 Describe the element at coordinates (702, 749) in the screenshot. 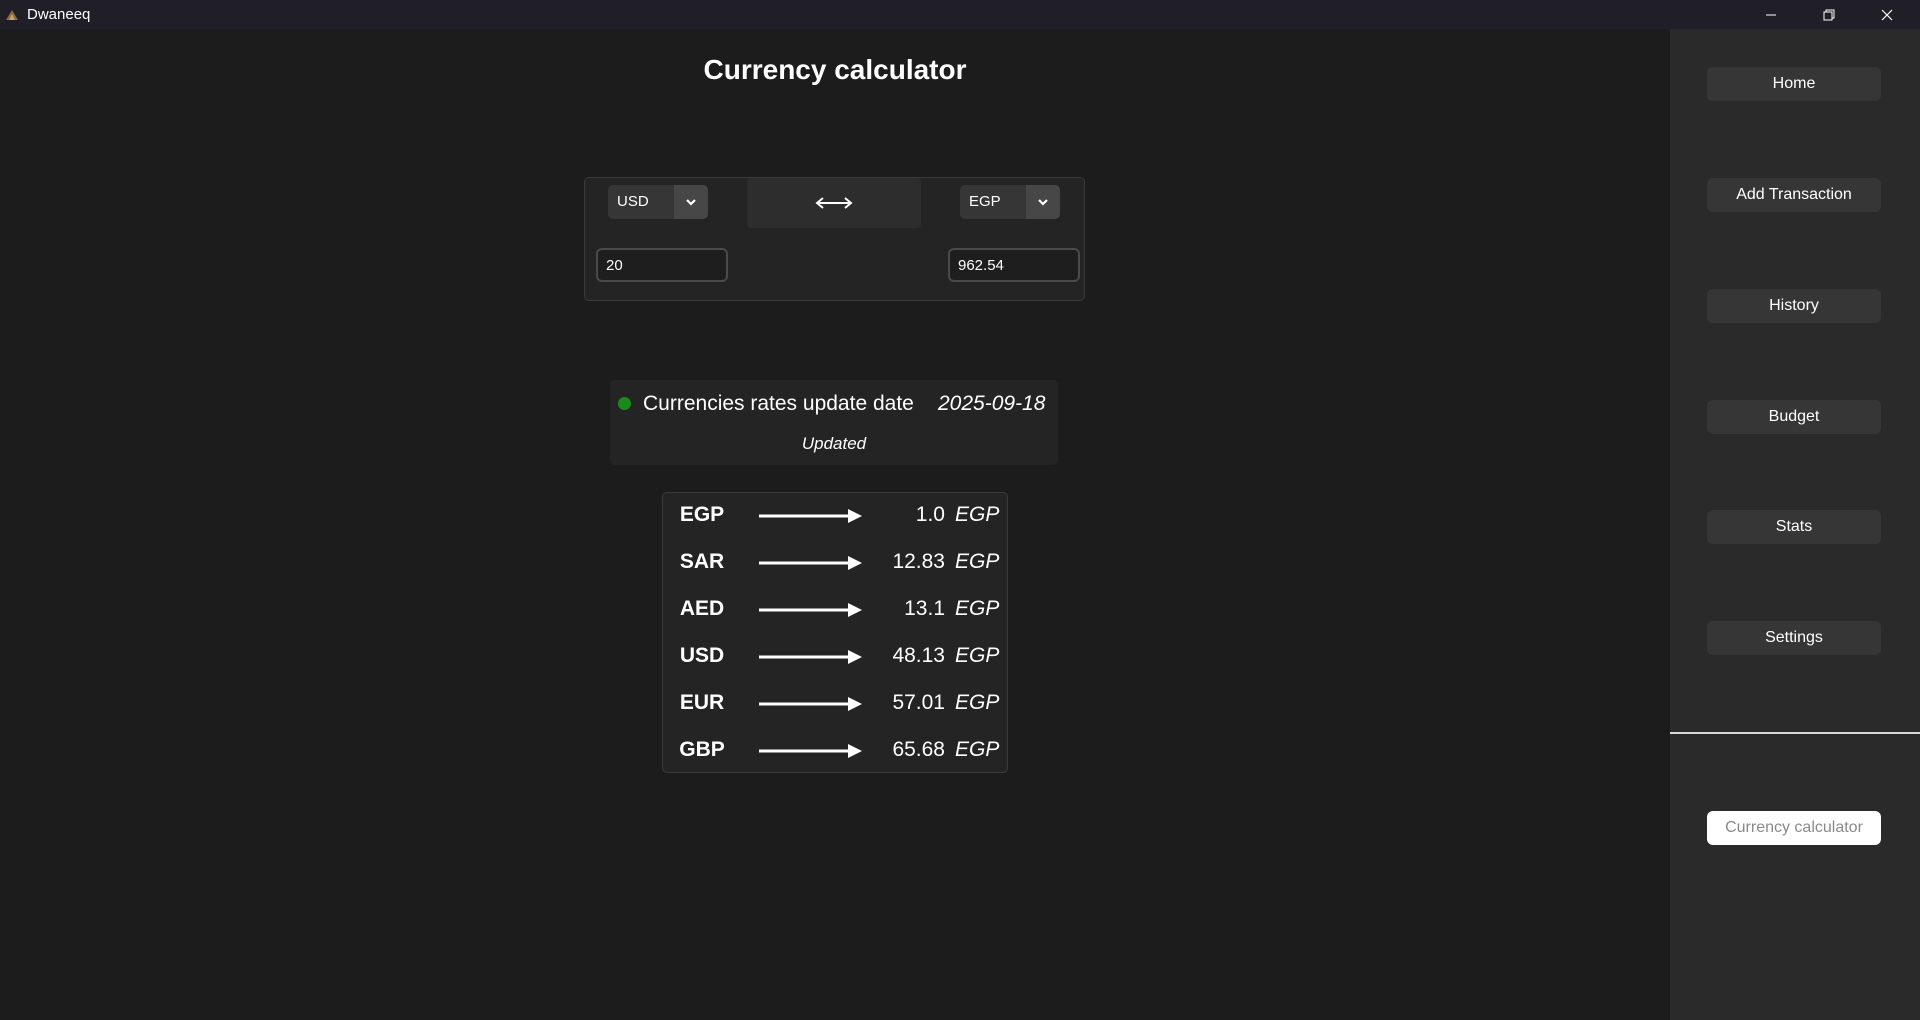

I see `rate-currency-code: GBP` at that location.